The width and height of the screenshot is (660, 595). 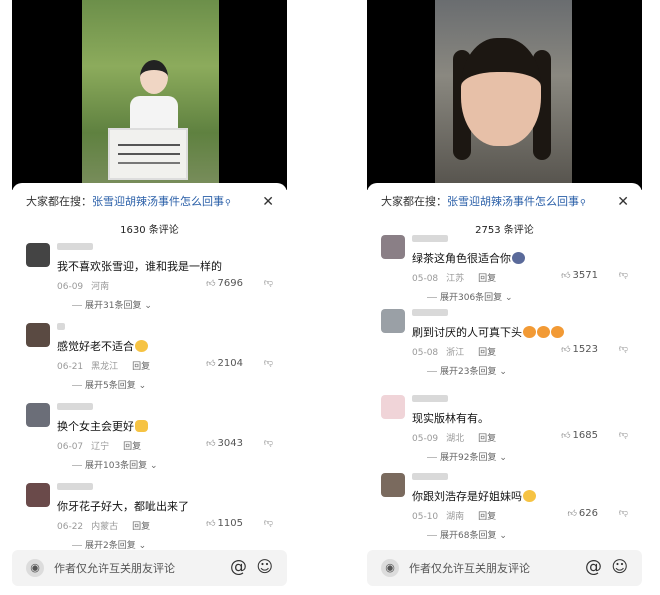 I want to click on like-button: 👍︎ 2104, so click(x=224, y=363).